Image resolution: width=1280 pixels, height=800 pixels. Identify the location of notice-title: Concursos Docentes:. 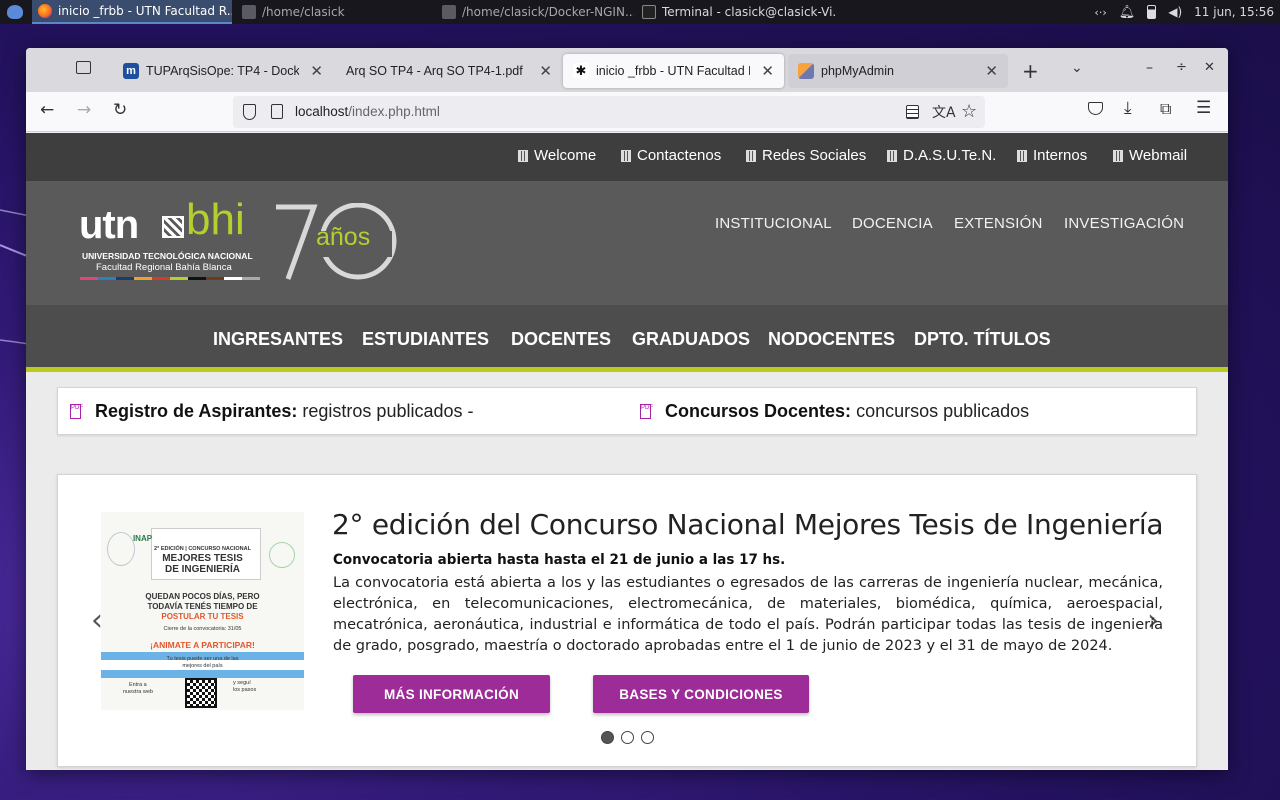
(758, 411).